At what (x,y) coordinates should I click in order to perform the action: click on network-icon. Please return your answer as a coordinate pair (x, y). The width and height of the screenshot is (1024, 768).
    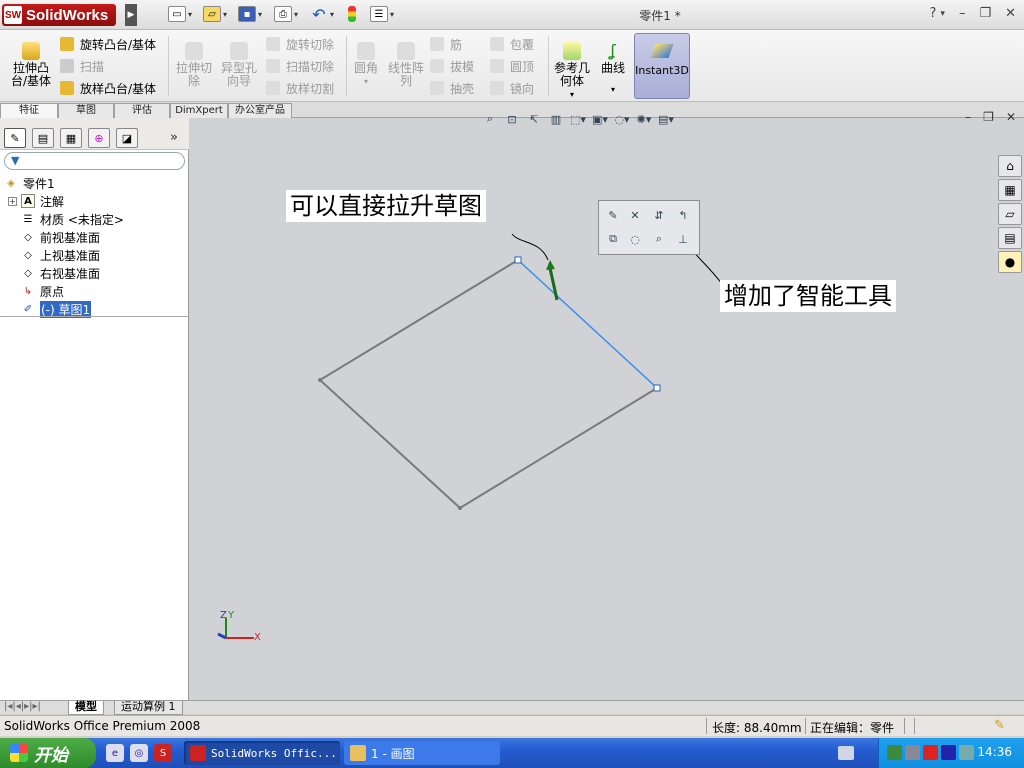
    Looking at the image, I should click on (912, 752).